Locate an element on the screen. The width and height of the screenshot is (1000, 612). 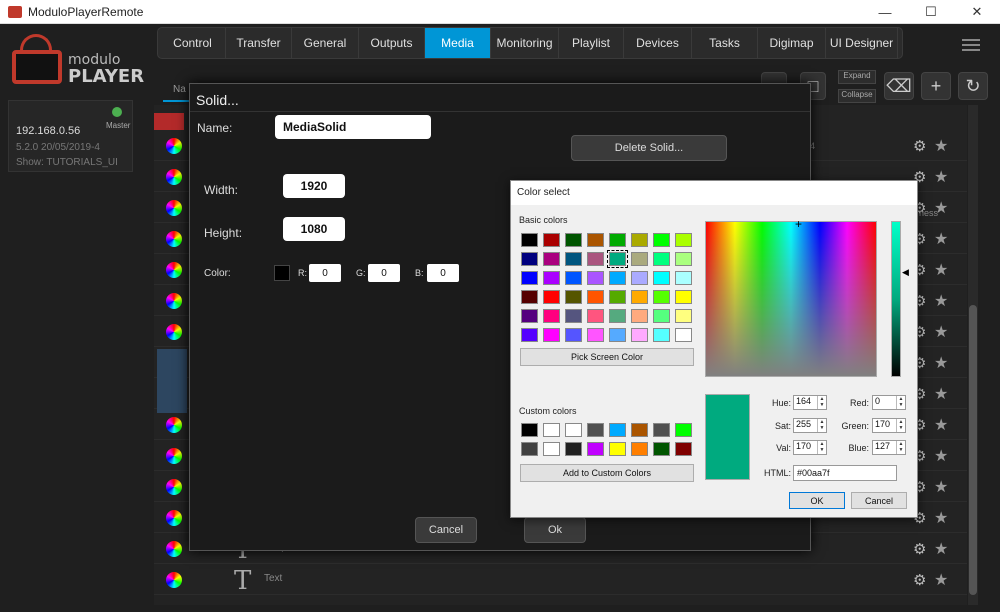
tab-tasks: Tasks is located at coordinates (725, 43).